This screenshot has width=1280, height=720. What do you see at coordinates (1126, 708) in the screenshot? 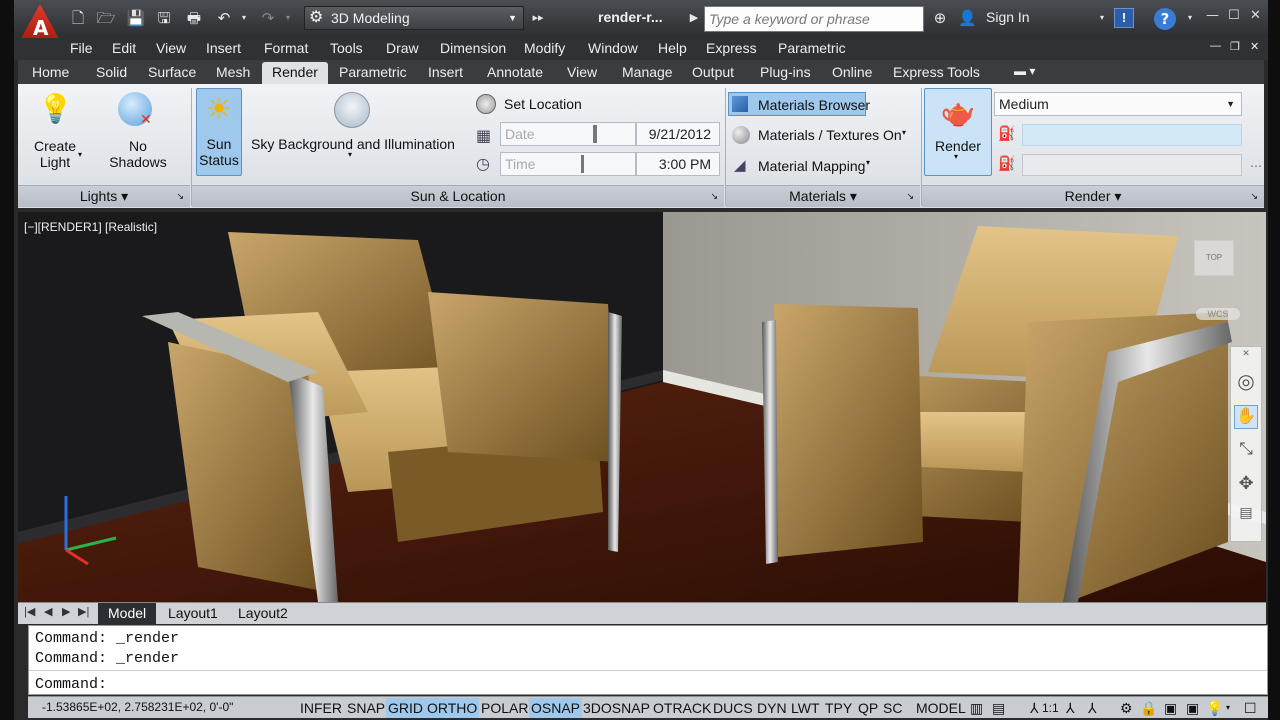
I see `workspace-switch-icon: ⚙` at bounding box center [1126, 708].